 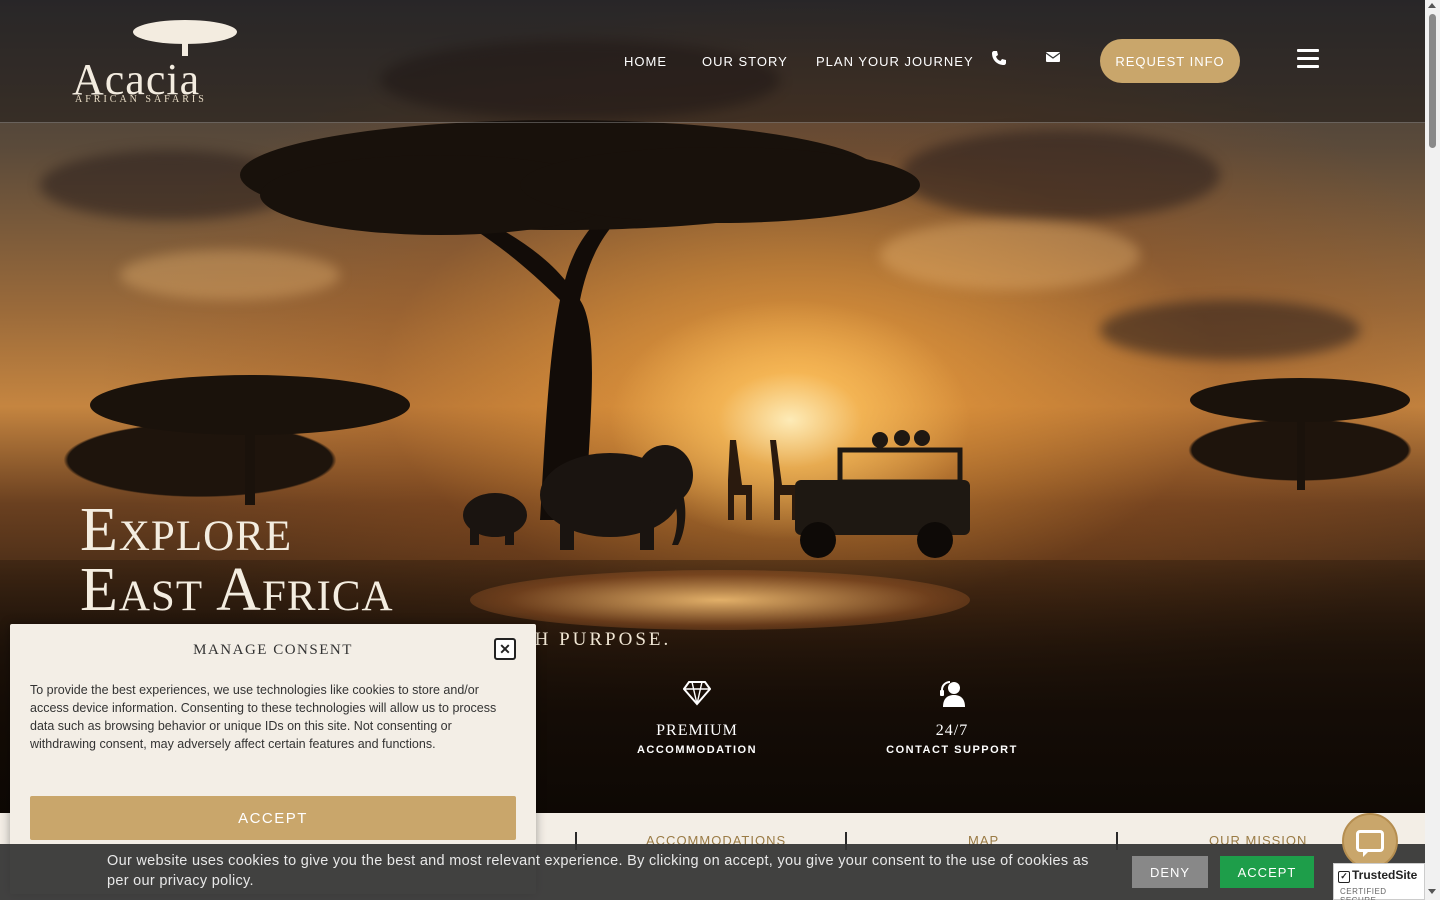 I want to click on feature-label: ACCOMMODATION, so click(x=697, y=750).